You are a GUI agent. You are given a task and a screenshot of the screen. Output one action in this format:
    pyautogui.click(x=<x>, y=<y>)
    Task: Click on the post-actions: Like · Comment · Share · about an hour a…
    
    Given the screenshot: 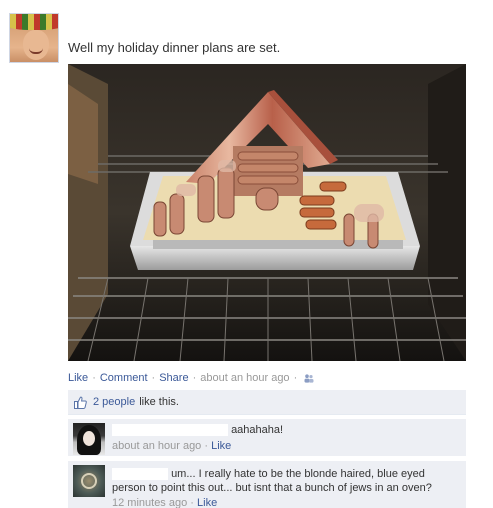 What is the action you would take?
    pyautogui.click(x=191, y=378)
    